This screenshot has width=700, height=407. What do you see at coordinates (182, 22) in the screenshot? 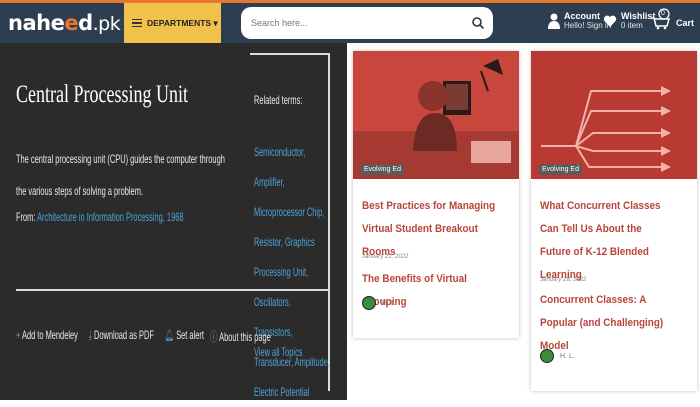
I see `departments-label: DEPARTMENTS ▾` at bounding box center [182, 22].